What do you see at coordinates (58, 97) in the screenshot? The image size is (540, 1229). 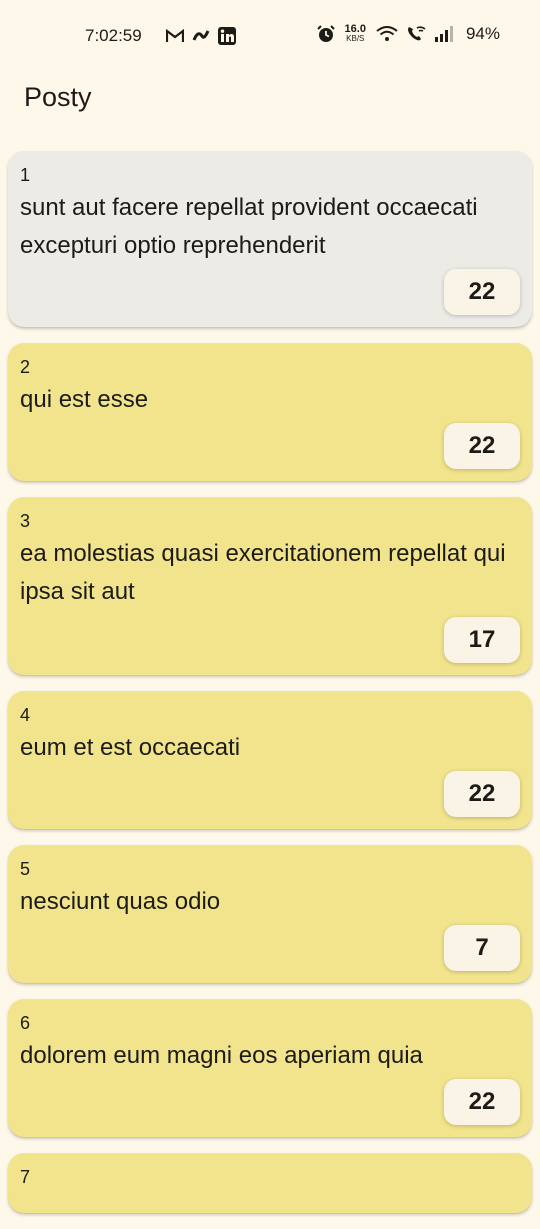 I see `page-title: Posty` at bounding box center [58, 97].